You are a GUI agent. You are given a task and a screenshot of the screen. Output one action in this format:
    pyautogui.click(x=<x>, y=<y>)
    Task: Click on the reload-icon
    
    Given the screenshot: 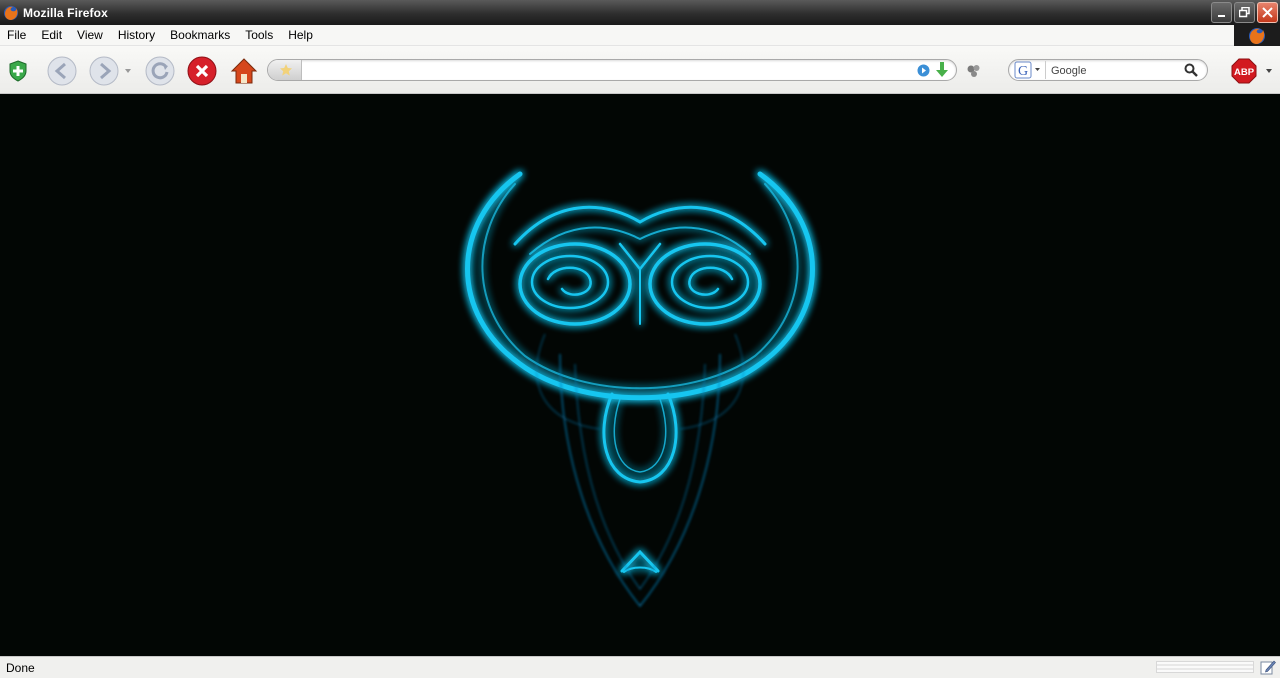 What is the action you would take?
    pyautogui.click(x=160, y=71)
    